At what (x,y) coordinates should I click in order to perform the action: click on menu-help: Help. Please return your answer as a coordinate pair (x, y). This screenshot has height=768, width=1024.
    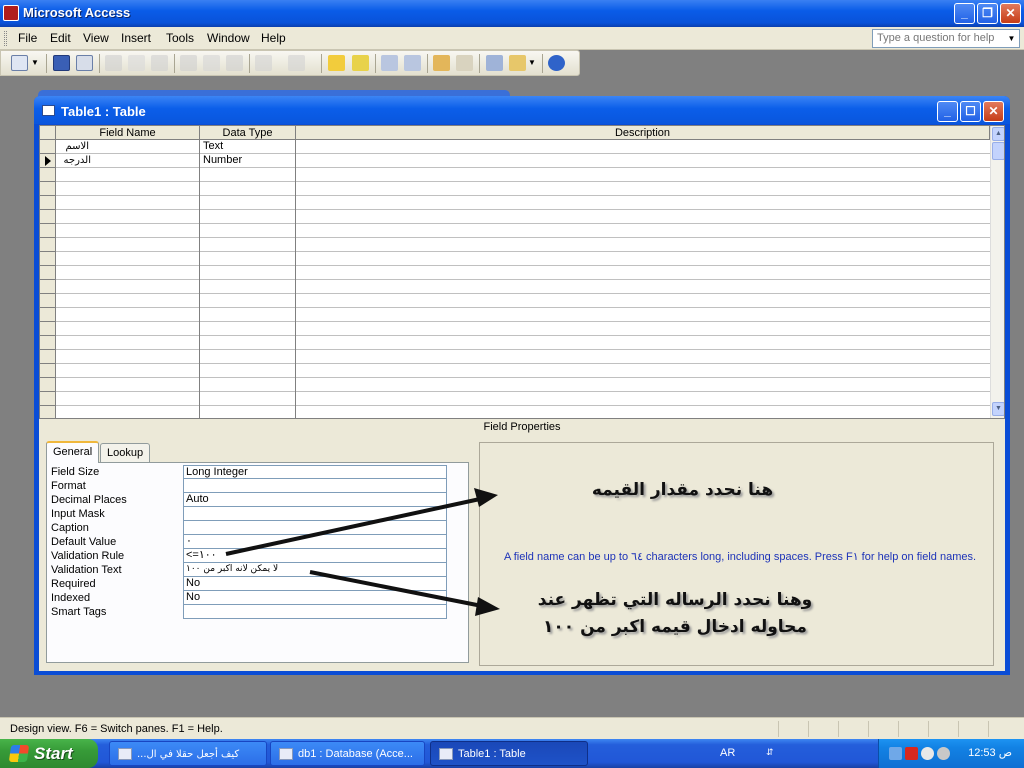
    Looking at the image, I should click on (273, 38).